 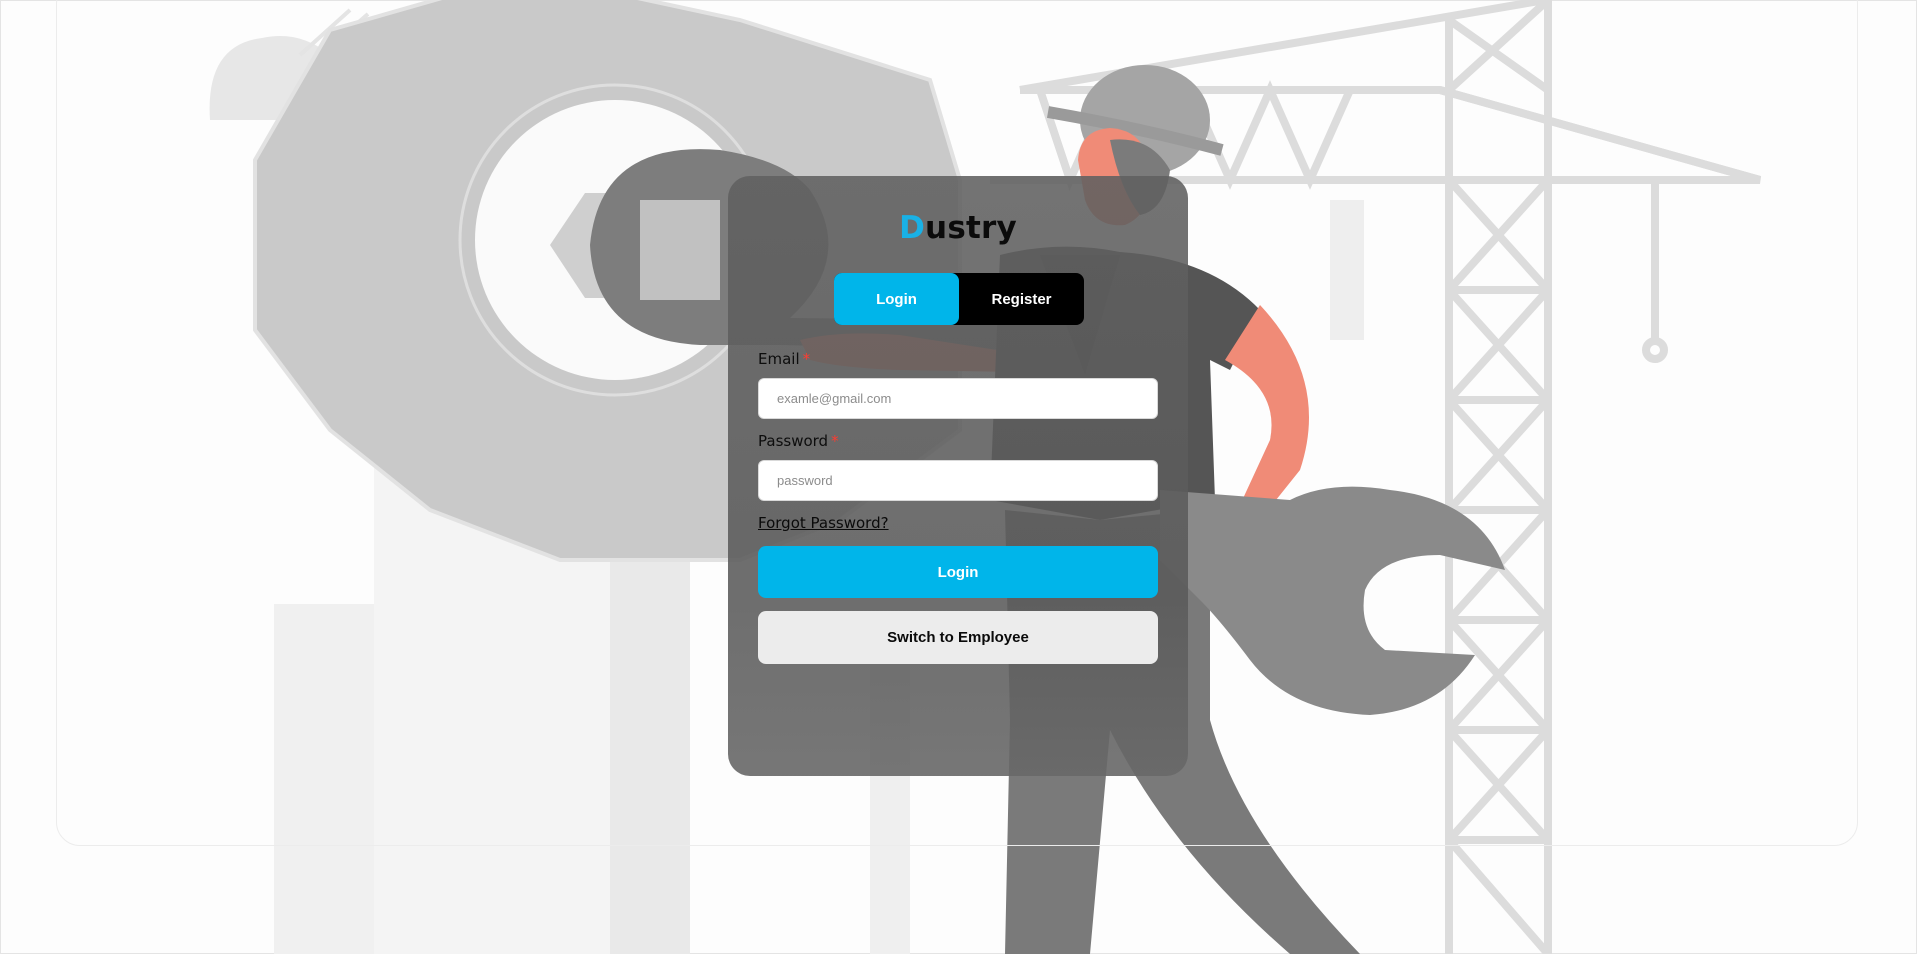 What do you see at coordinates (823, 523) in the screenshot?
I see `forgot-password-link: Forgot Password?` at bounding box center [823, 523].